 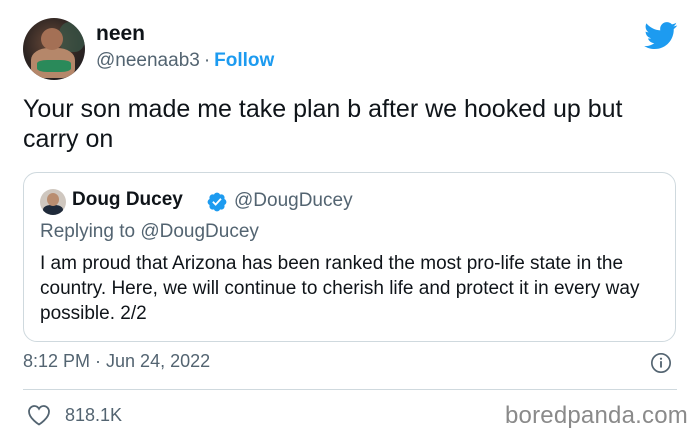 I want to click on like-button: 818.1K, so click(x=74, y=415).